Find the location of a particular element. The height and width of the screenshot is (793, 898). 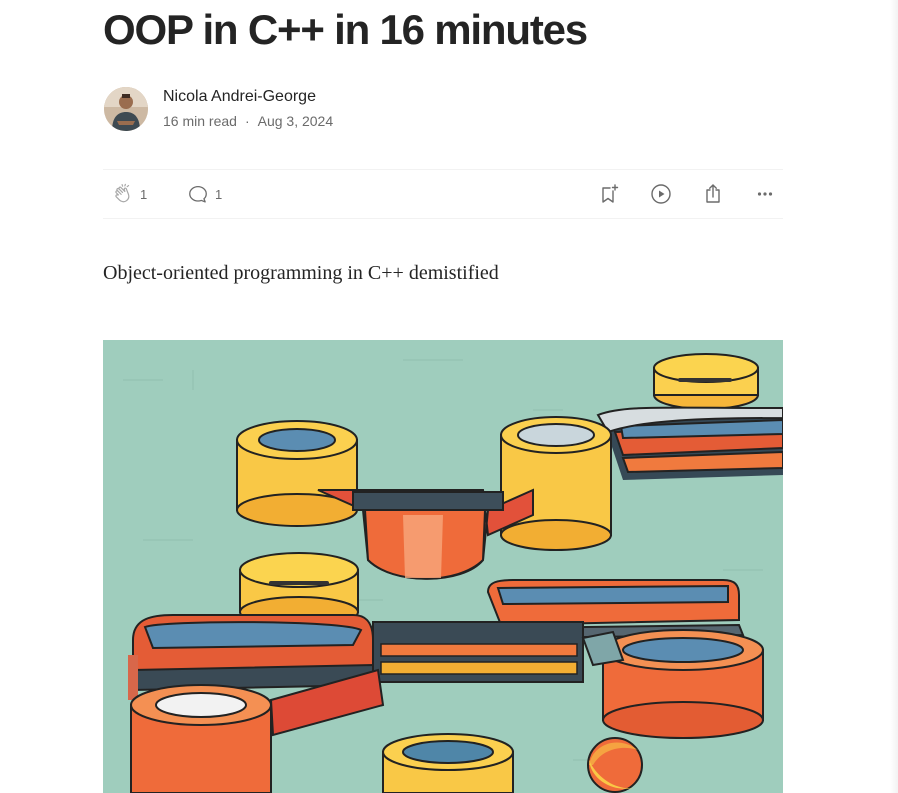

avatar-photo is located at coordinates (126, 109).